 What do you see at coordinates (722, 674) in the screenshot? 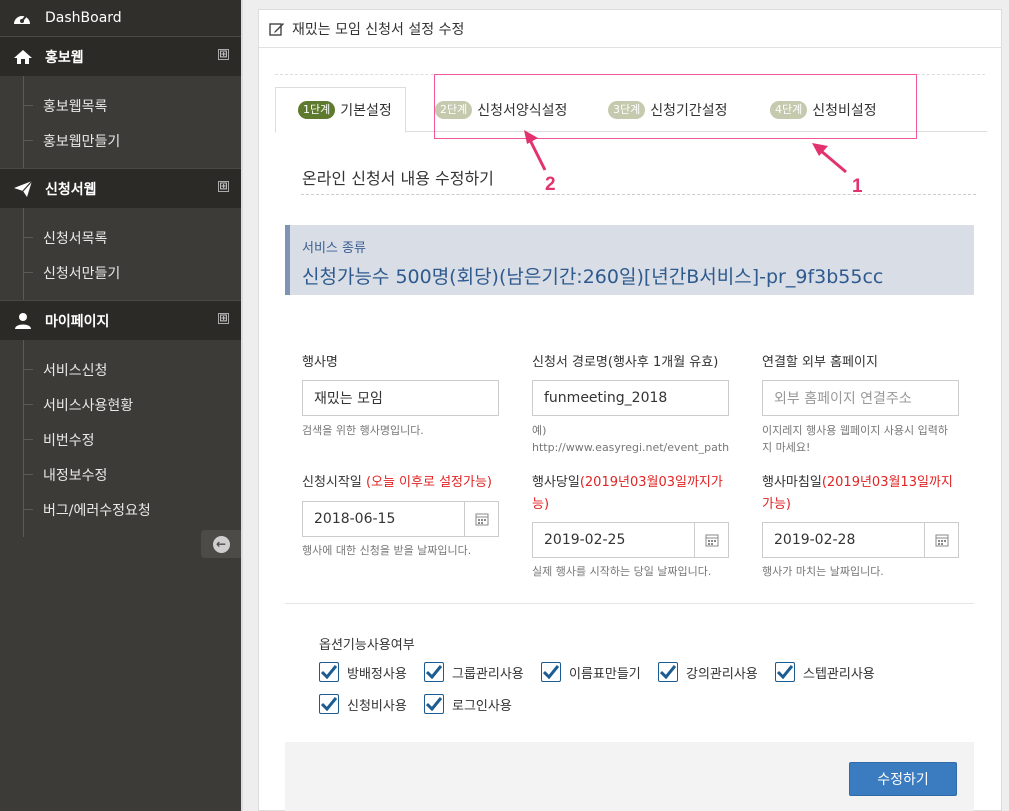
I see `option-label: 강의관리사용` at bounding box center [722, 674].